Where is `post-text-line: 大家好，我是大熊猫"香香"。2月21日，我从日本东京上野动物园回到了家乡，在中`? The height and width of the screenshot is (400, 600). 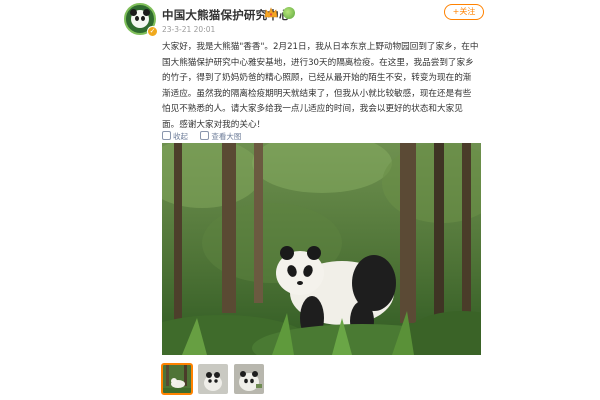
post-text-line: 大家好，我是大熊猫"香香"。2月21日，我从日本东京上野动物园回到了家乡，在中 is located at coordinates (320, 47).